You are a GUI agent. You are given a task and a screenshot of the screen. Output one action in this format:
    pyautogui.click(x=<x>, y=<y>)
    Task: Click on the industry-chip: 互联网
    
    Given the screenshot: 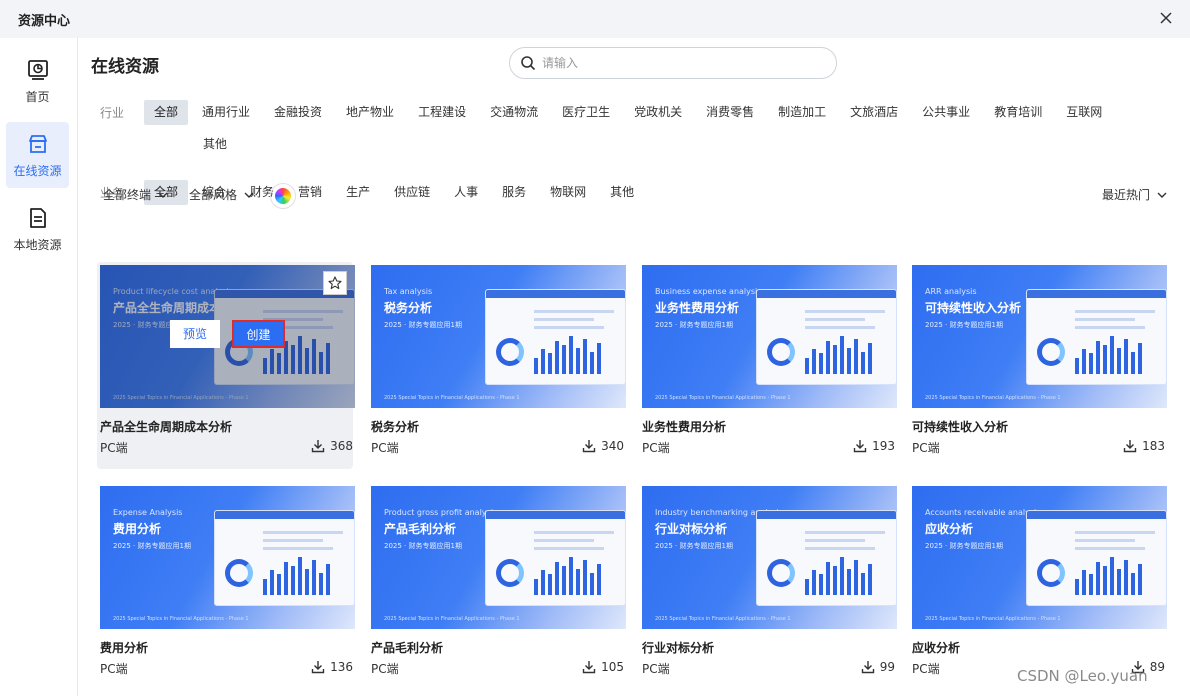 What is the action you would take?
    pyautogui.click(x=1084, y=112)
    